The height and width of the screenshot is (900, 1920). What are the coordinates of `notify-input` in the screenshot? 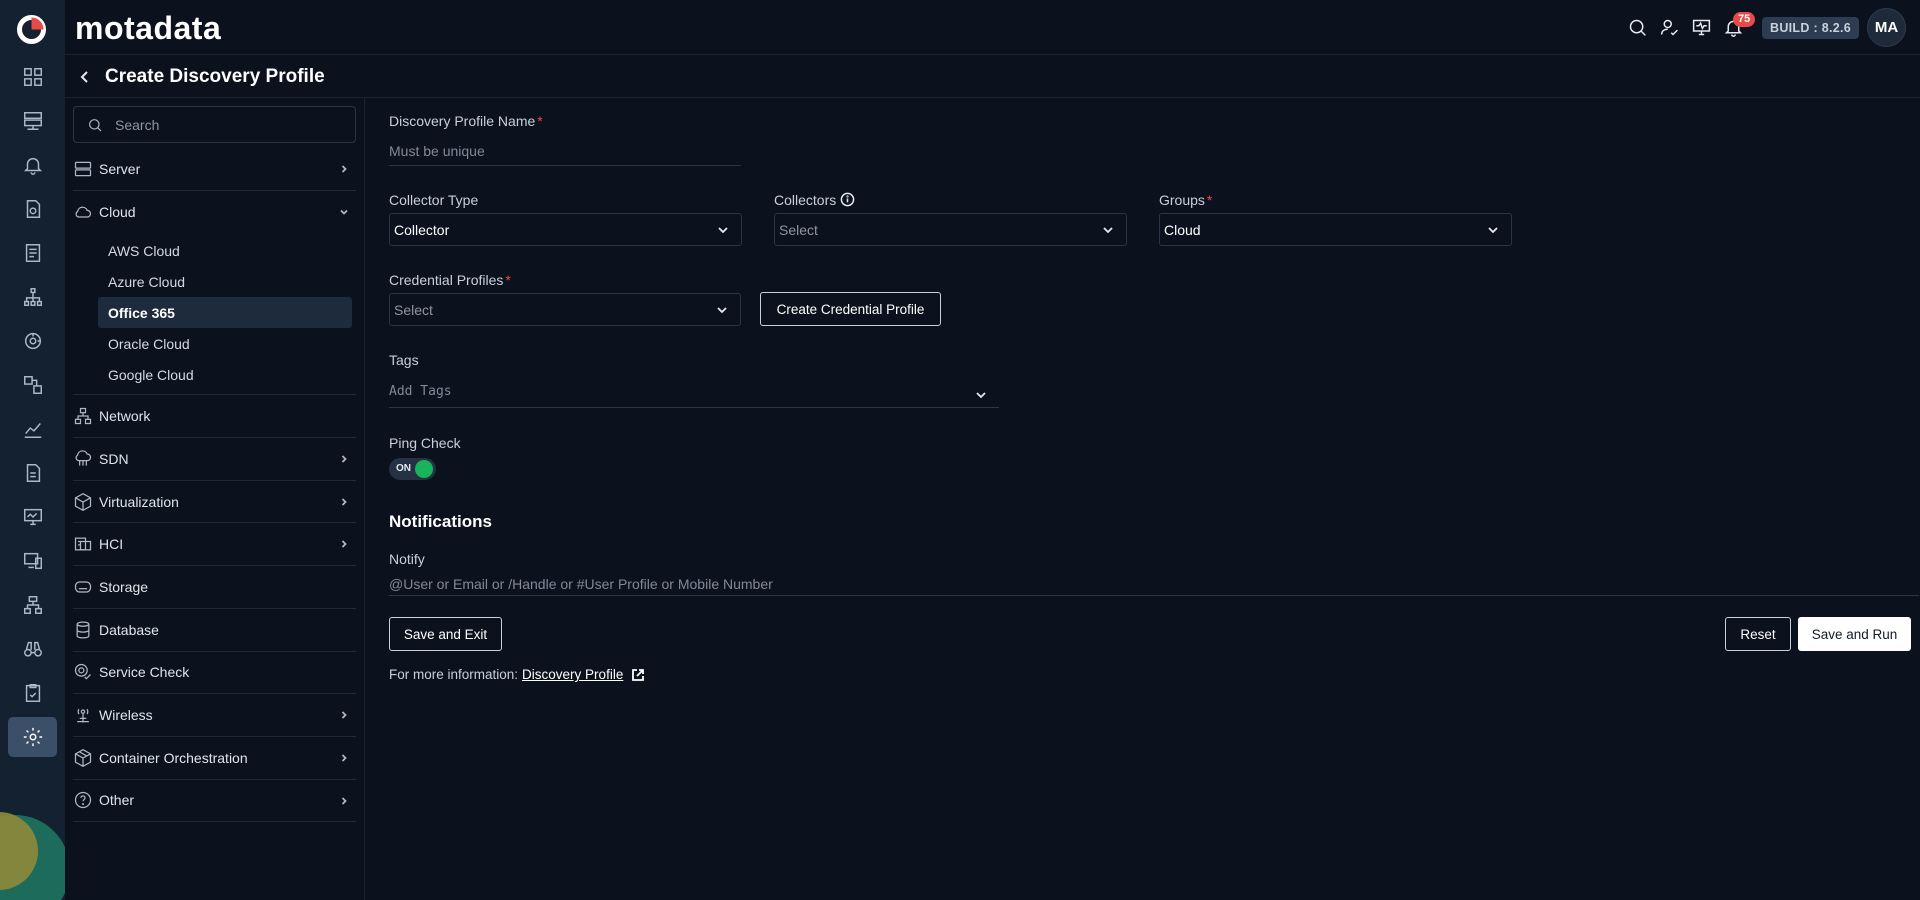 It's located at (1154, 584).